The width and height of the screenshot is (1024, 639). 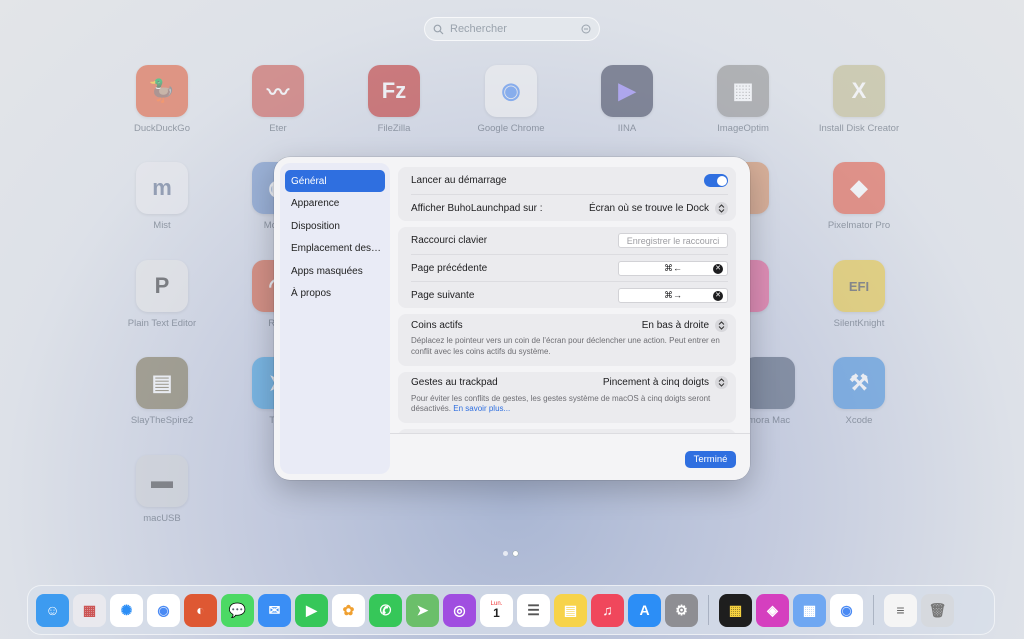 What do you see at coordinates (437, 325) in the screenshot?
I see `hot-corners-label: Coins actifs` at bounding box center [437, 325].